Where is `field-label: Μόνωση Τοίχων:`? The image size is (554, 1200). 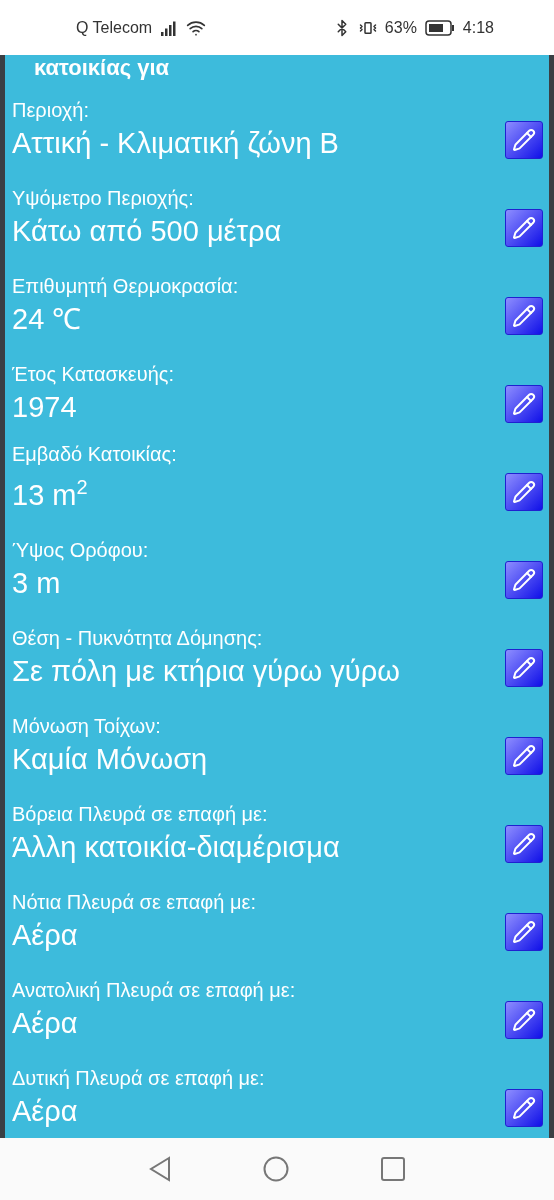 field-label: Μόνωση Τοίχων: is located at coordinates (87, 726).